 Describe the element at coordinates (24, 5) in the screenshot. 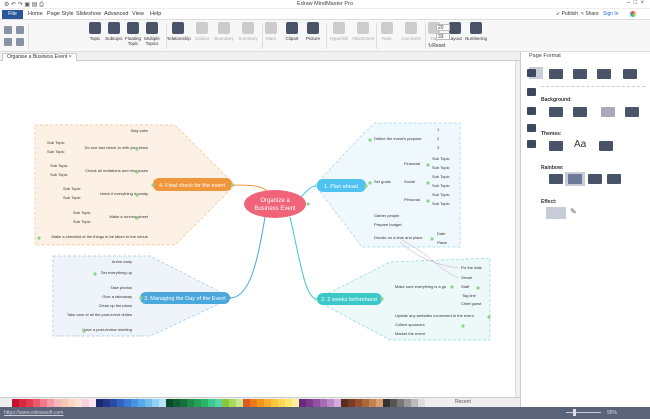

I see `quick-access-toolbar: ⚙ ↶ ↷ ▣ ▤ ⎙` at that location.